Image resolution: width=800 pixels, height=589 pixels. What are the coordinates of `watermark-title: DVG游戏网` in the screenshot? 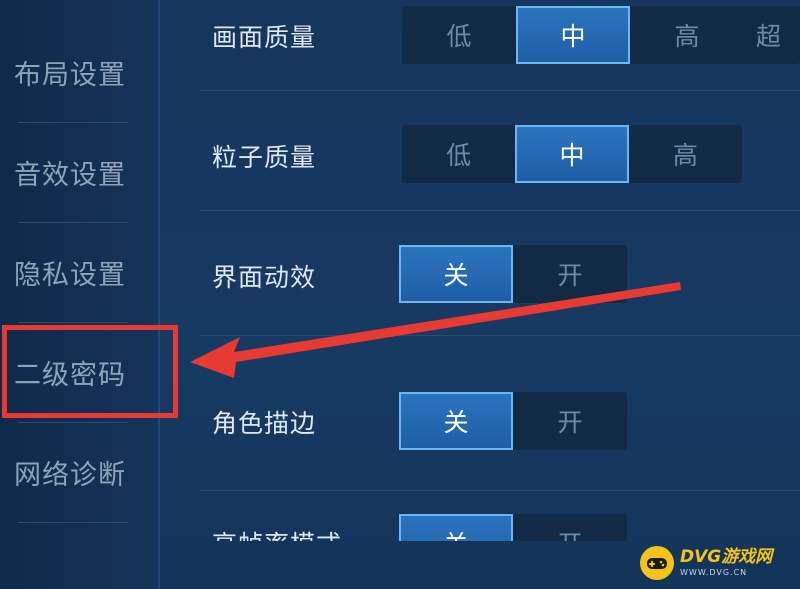 It's located at (726, 557).